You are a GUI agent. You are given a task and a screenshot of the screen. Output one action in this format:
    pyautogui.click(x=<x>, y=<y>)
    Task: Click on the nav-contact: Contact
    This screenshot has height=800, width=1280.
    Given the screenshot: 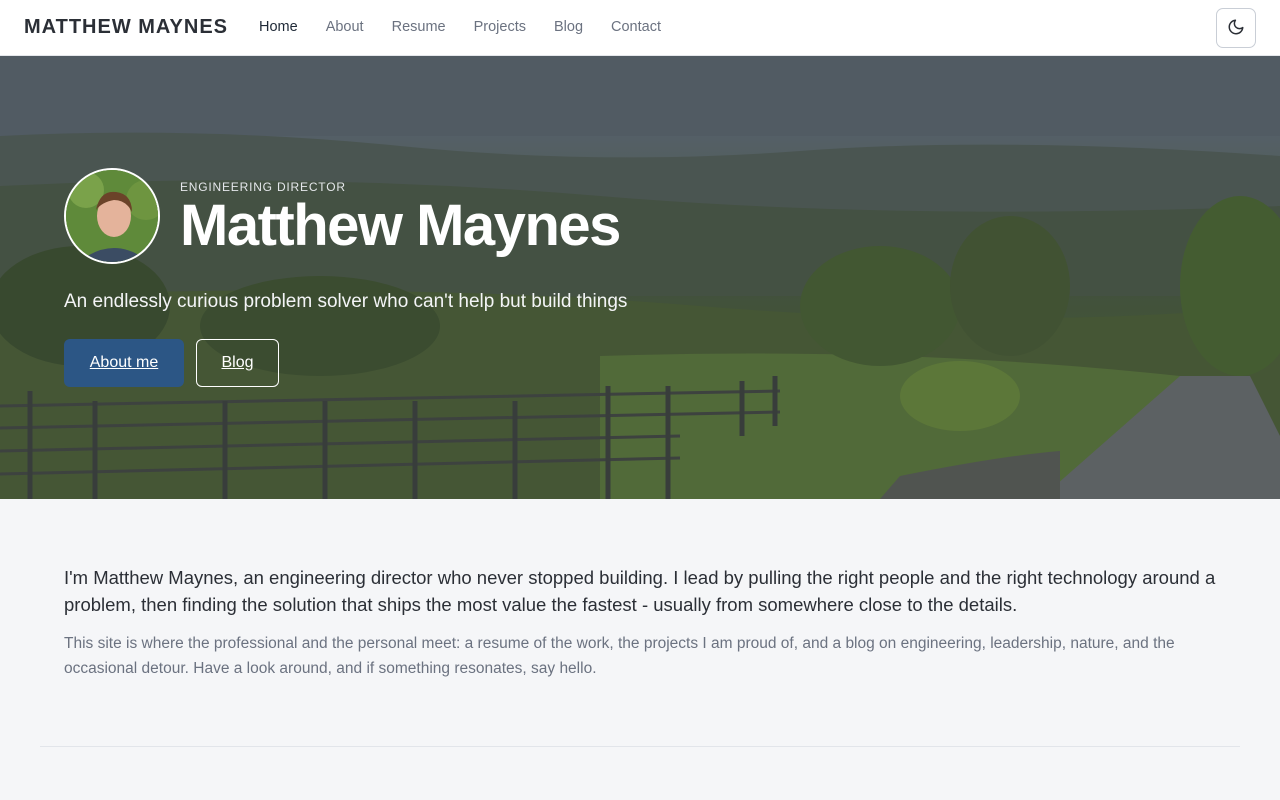 What is the action you would take?
    pyautogui.click(x=636, y=27)
    